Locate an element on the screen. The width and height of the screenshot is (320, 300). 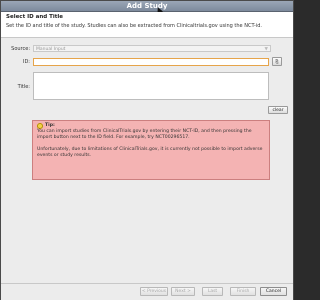
source-select: Manual Input ▼ is located at coordinates (152, 48).